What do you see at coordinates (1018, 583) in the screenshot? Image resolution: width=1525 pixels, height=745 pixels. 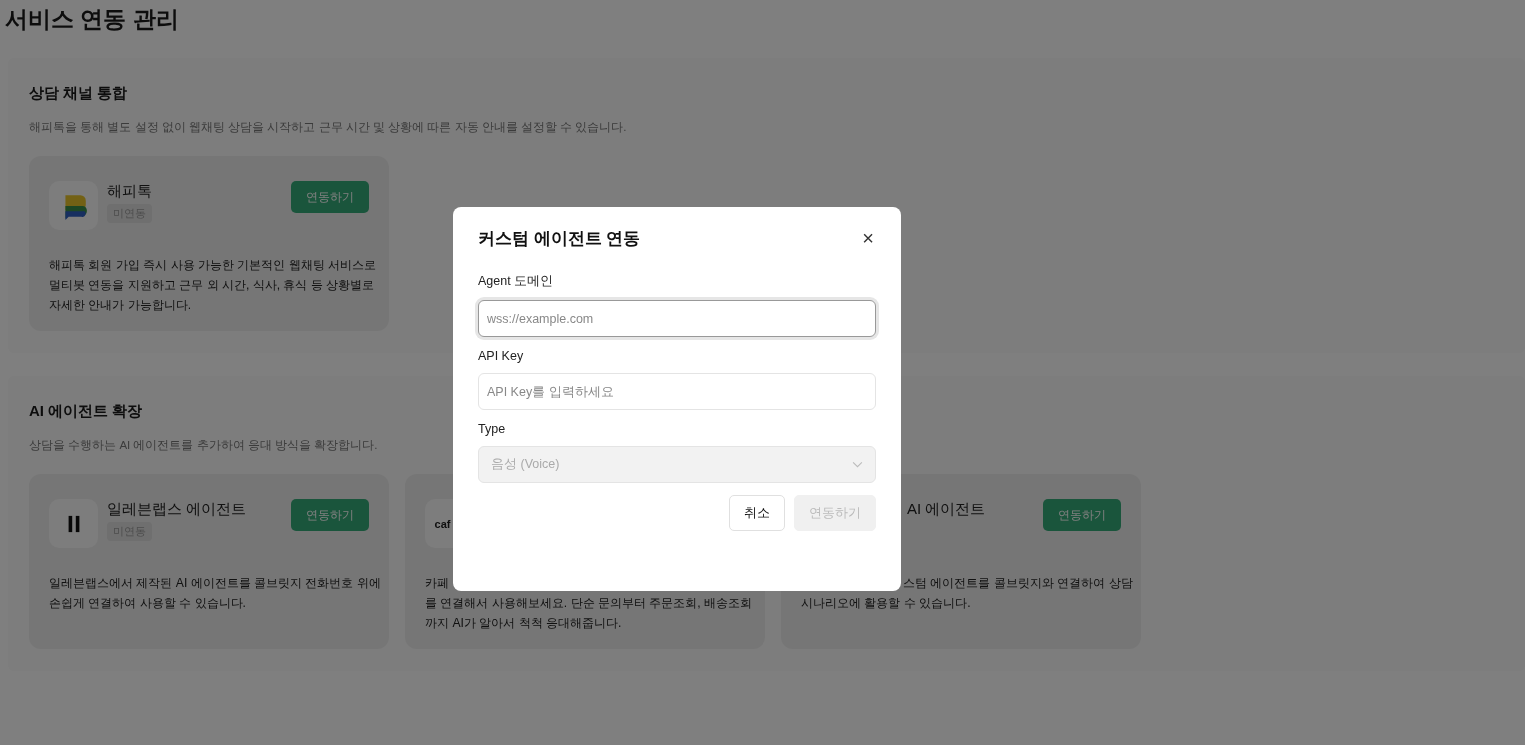 I see `card-description-line: 스텀 에이전트를 콜브릿지와 연결하여 상담` at bounding box center [1018, 583].